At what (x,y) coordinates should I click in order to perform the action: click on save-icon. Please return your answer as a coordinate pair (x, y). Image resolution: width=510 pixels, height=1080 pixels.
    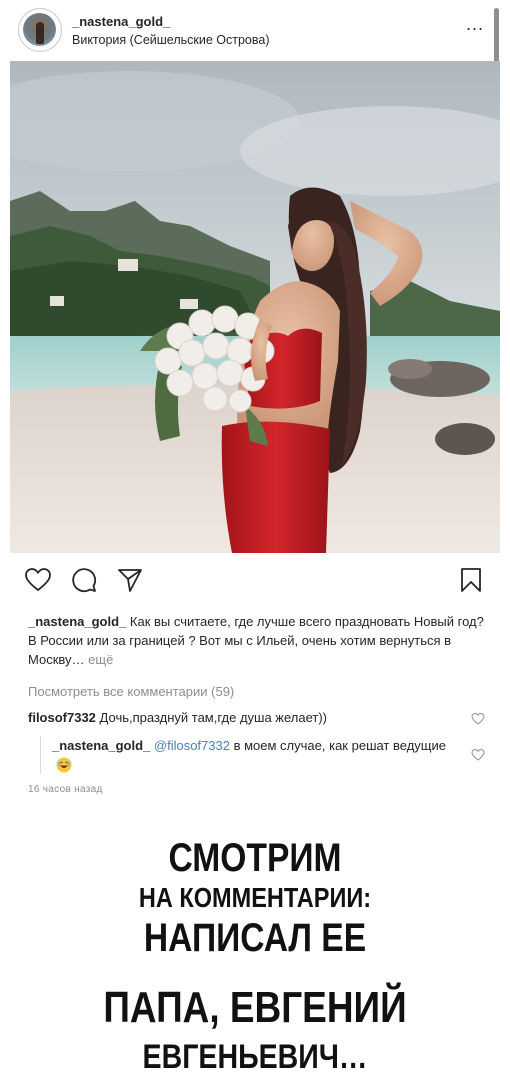
    Looking at the image, I should click on (471, 580).